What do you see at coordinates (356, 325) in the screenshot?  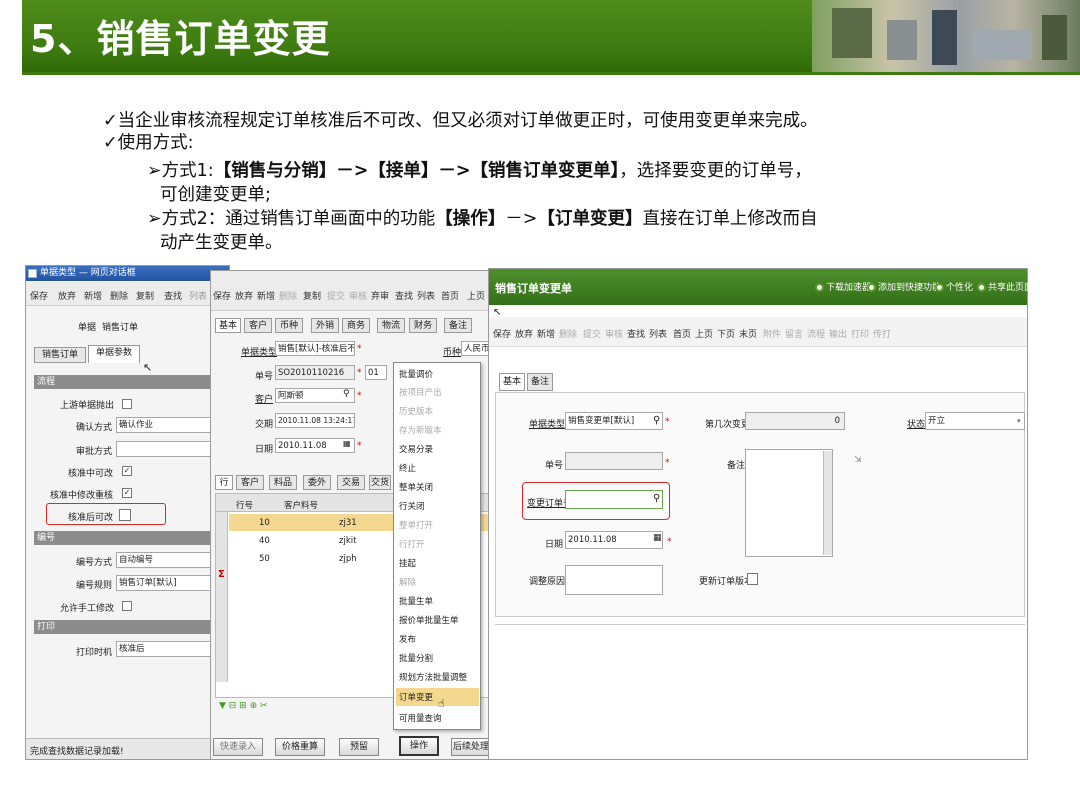 I see `so-tab-commerce: 商务` at bounding box center [356, 325].